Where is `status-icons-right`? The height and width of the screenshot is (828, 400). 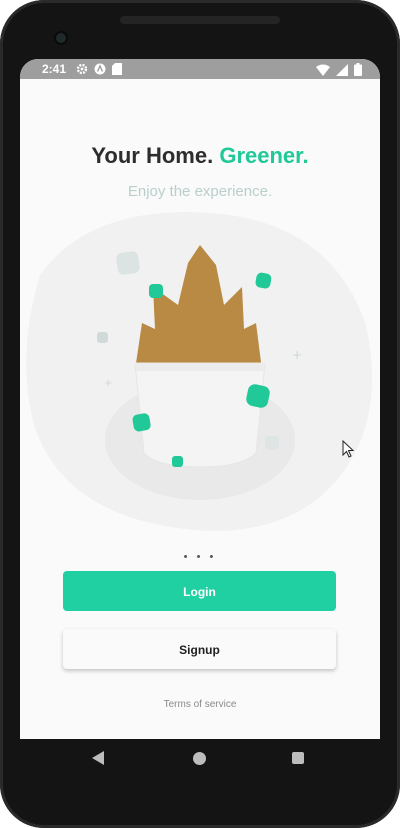
status-icons-right is located at coordinates (339, 69).